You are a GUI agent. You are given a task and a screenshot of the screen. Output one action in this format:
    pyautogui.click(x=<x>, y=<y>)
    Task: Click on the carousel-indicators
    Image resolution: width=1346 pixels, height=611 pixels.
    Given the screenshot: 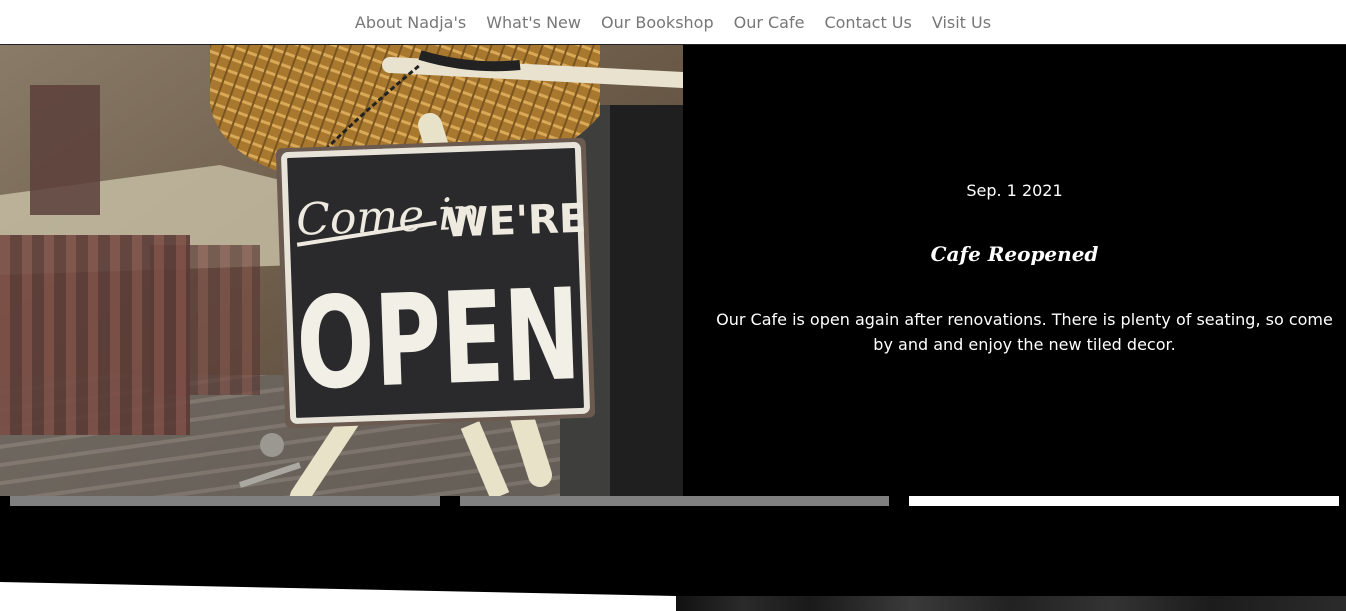 What is the action you would take?
    pyautogui.click(x=673, y=501)
    